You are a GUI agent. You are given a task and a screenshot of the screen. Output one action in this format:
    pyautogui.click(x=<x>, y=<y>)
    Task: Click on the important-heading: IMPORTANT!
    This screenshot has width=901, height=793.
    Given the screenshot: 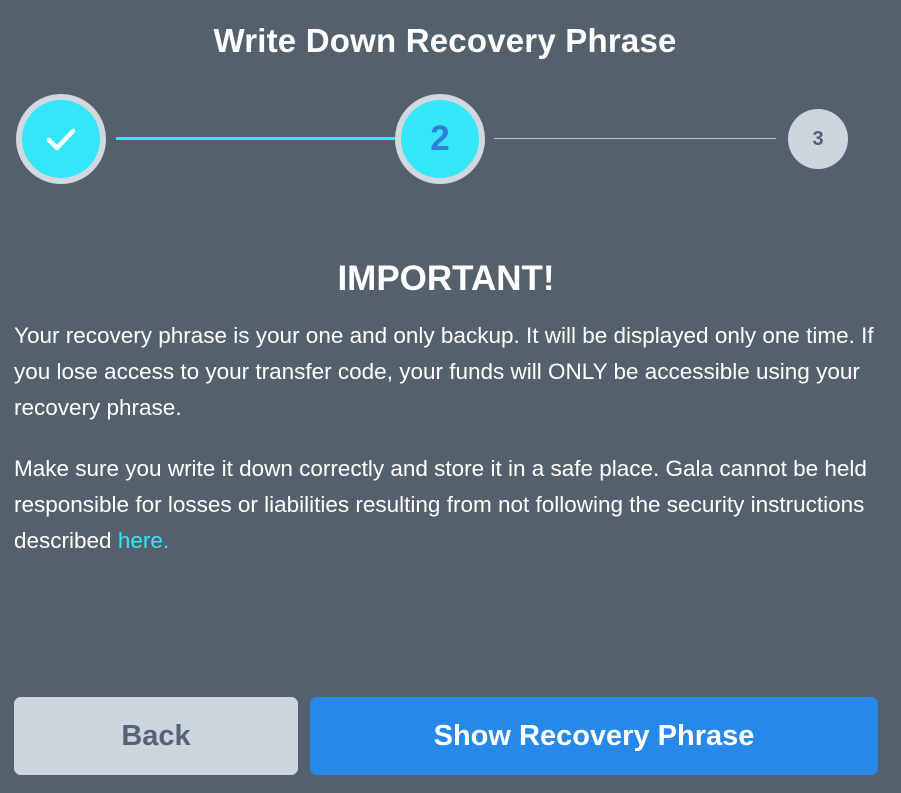 What is the action you would take?
    pyautogui.click(x=446, y=278)
    